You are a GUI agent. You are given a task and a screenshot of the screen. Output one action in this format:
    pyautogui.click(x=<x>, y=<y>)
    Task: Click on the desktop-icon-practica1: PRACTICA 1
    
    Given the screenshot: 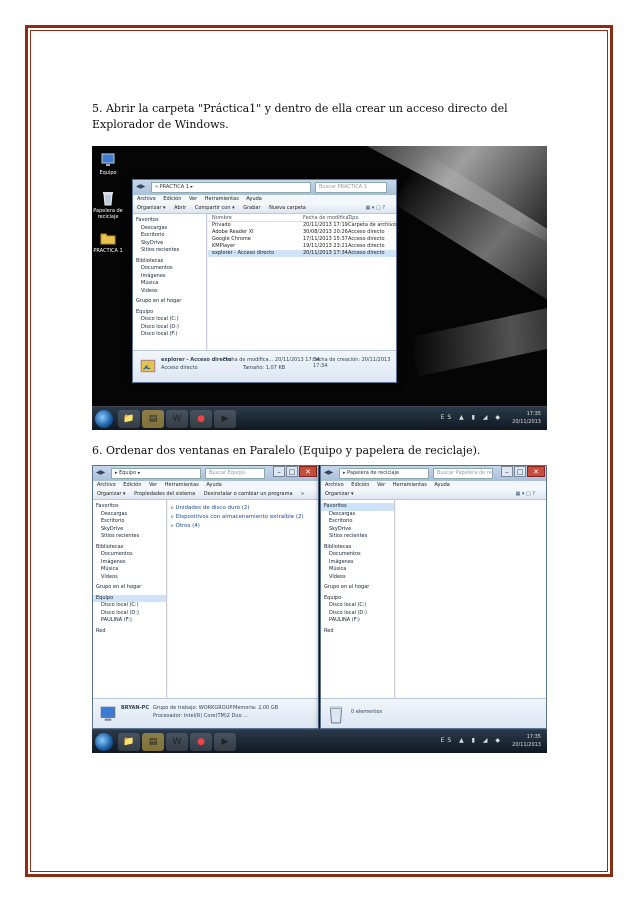 What is the action you would take?
    pyautogui.click(x=110, y=242)
    